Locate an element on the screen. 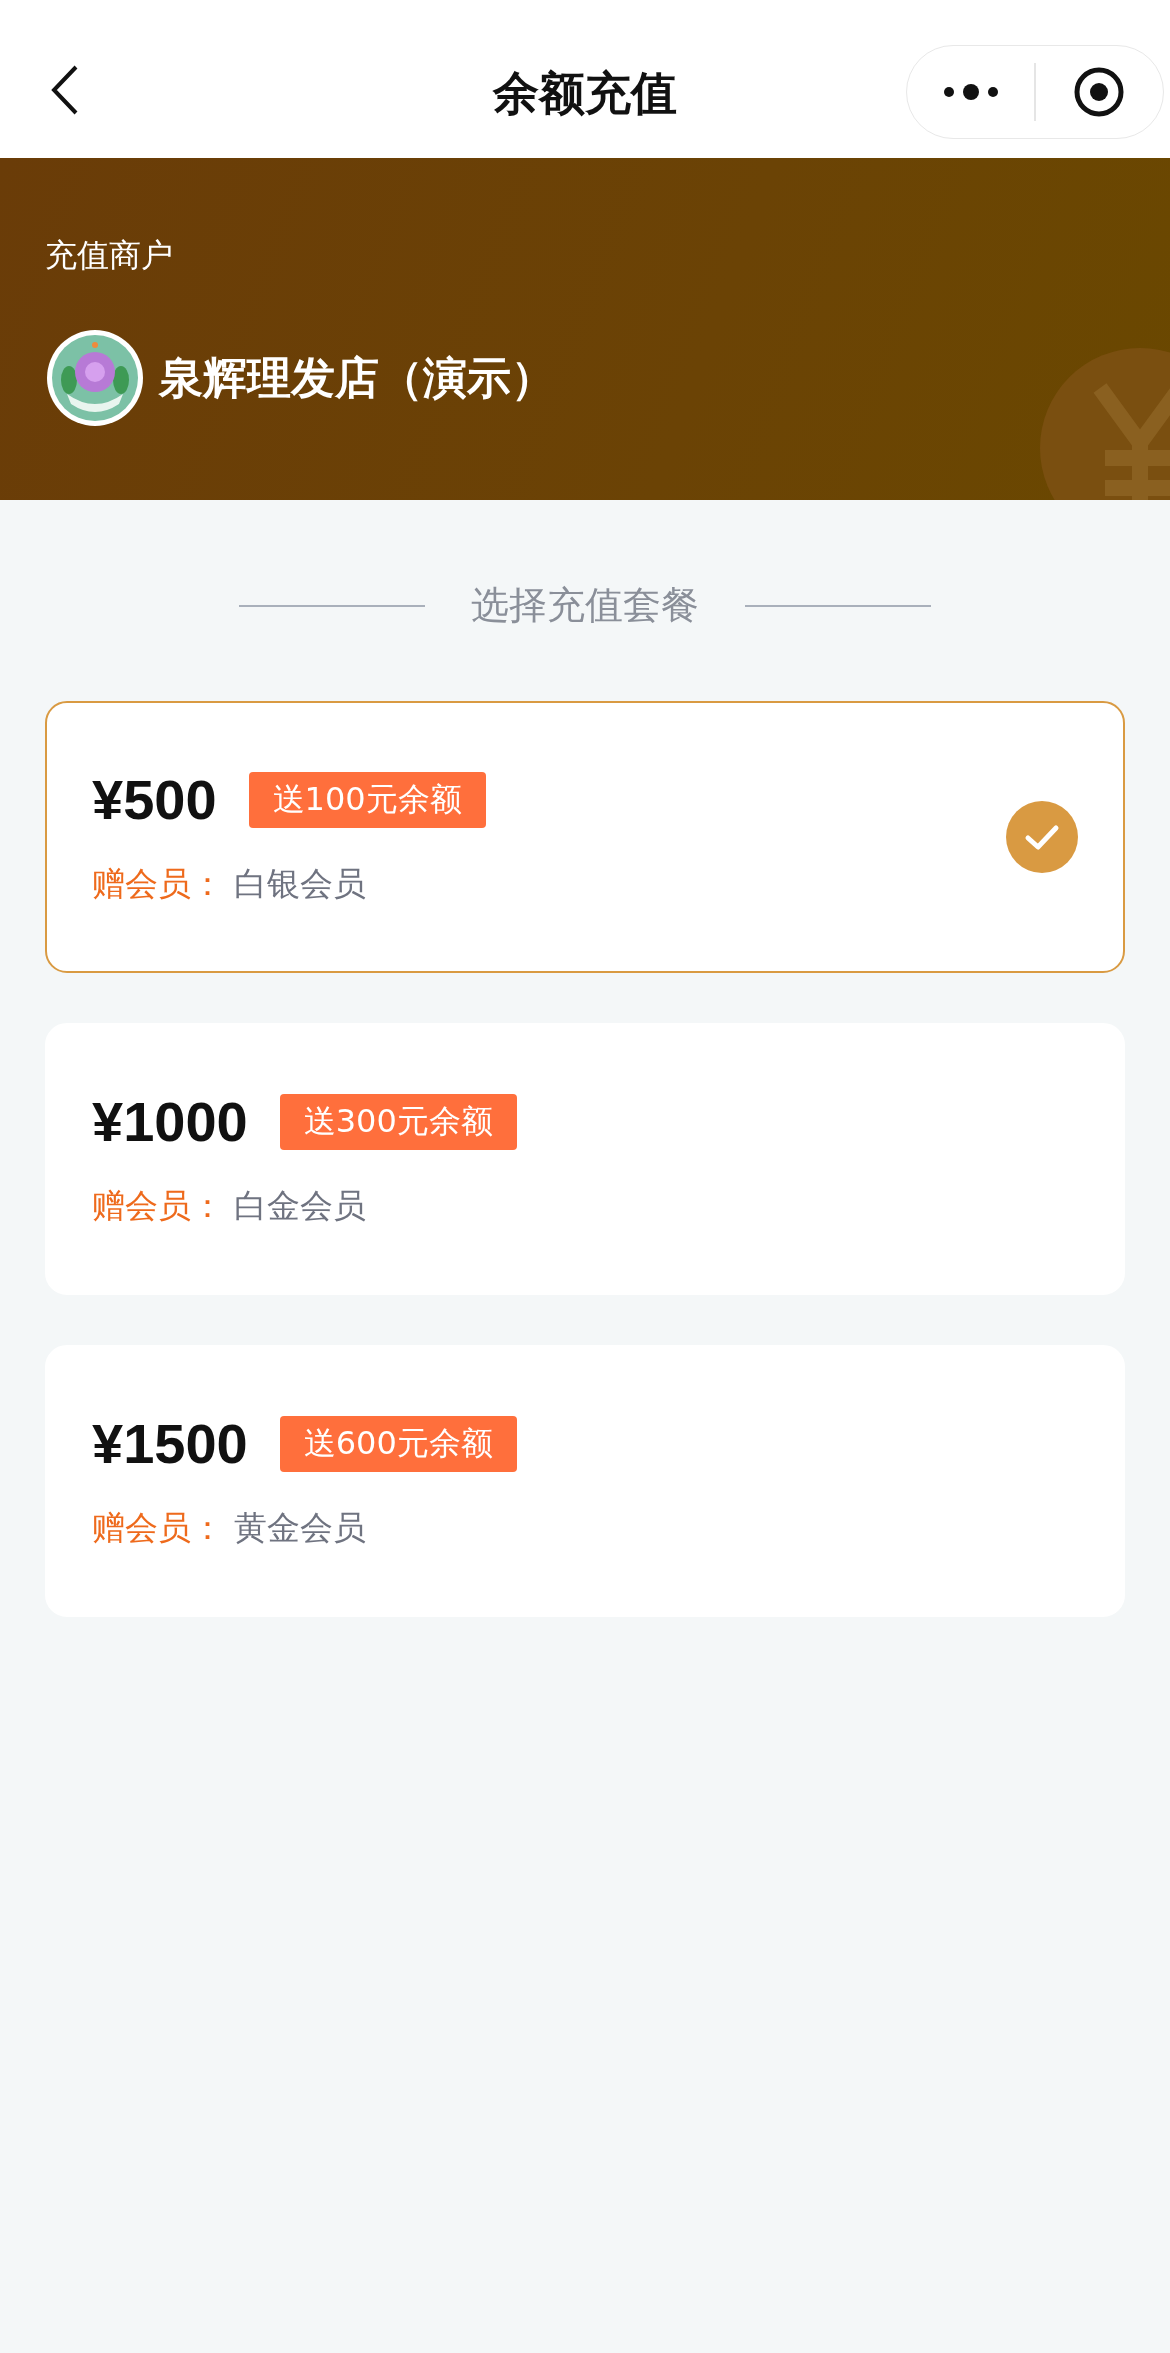 This screenshot has width=1170, height=2353. section-title: 选择充值套餐 is located at coordinates (585, 605).